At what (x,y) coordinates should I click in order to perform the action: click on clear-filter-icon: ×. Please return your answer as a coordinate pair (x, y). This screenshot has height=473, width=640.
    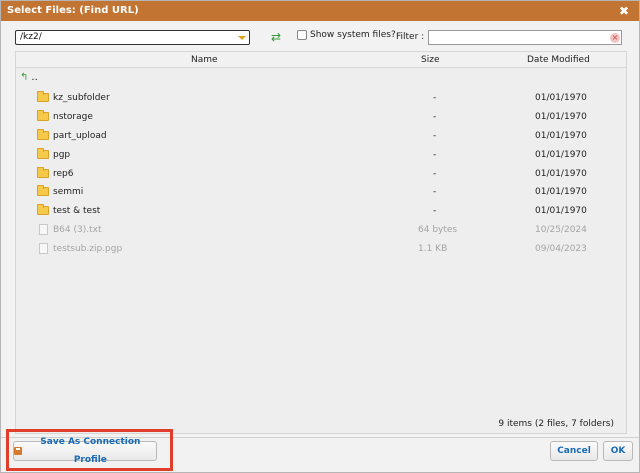
    Looking at the image, I should click on (615, 38).